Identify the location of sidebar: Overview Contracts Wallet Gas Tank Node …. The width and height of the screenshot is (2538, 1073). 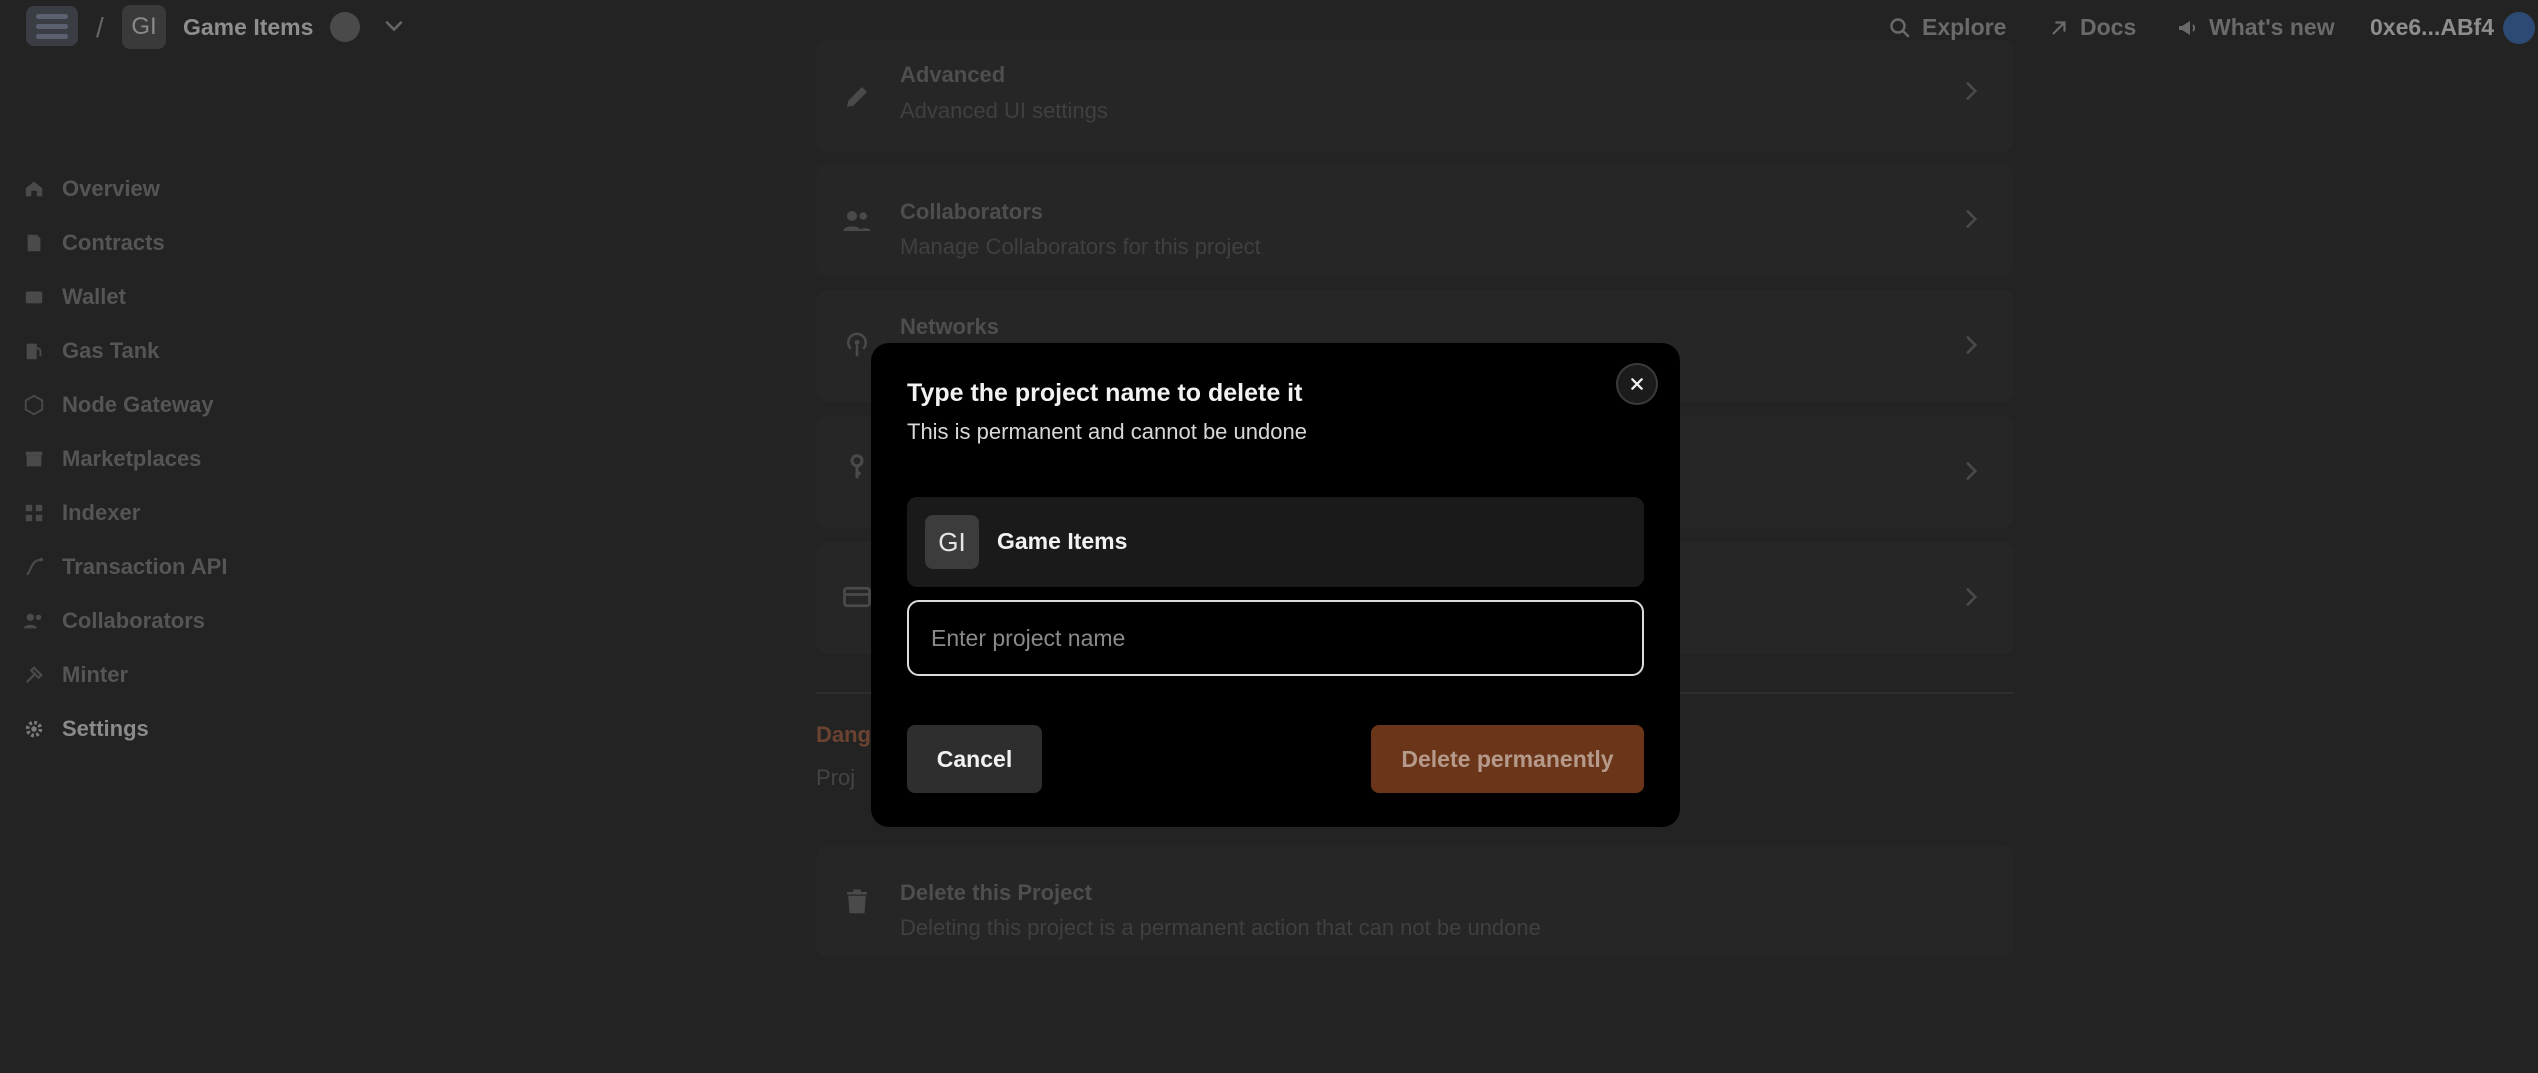
(172, 459).